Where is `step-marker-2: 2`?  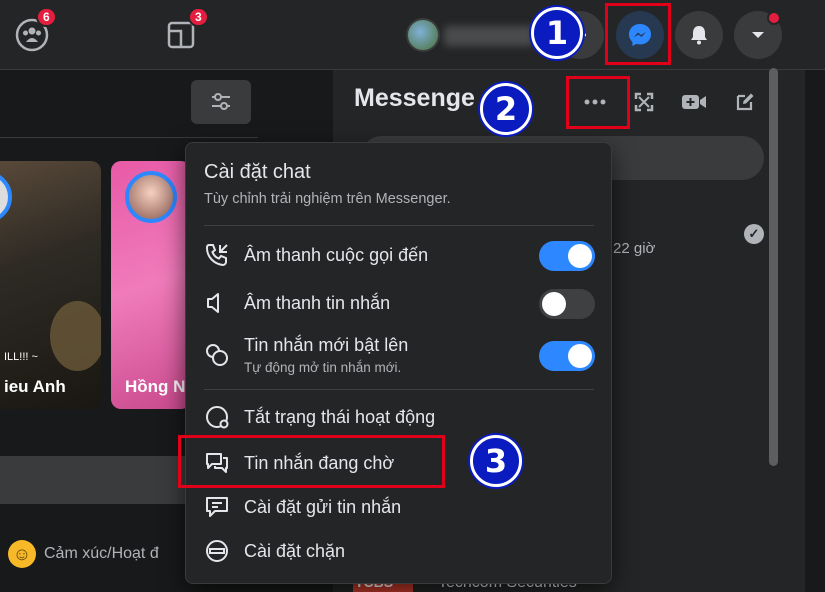
step-marker-2: 2 is located at coordinates (506, 109).